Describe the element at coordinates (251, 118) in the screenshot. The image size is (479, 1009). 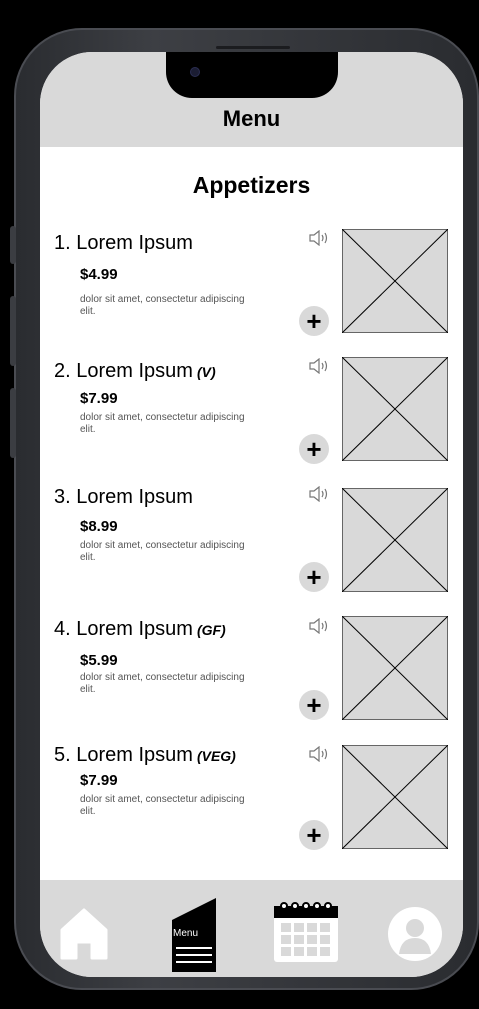
I see `page-title: Menu` at that location.